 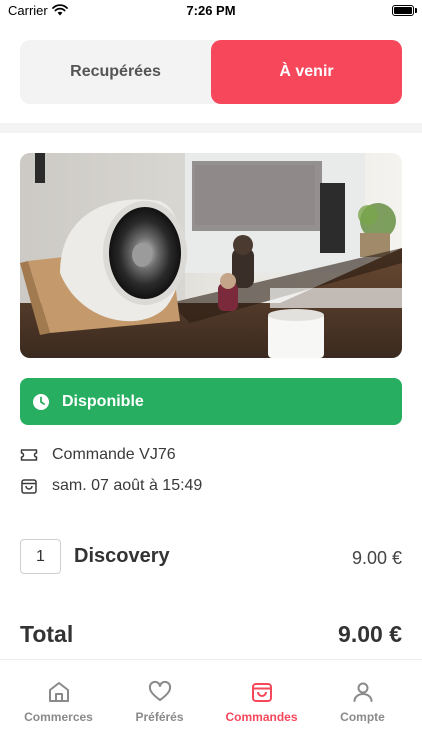 I want to click on order-status-badge: Disponible, so click(x=211, y=401).